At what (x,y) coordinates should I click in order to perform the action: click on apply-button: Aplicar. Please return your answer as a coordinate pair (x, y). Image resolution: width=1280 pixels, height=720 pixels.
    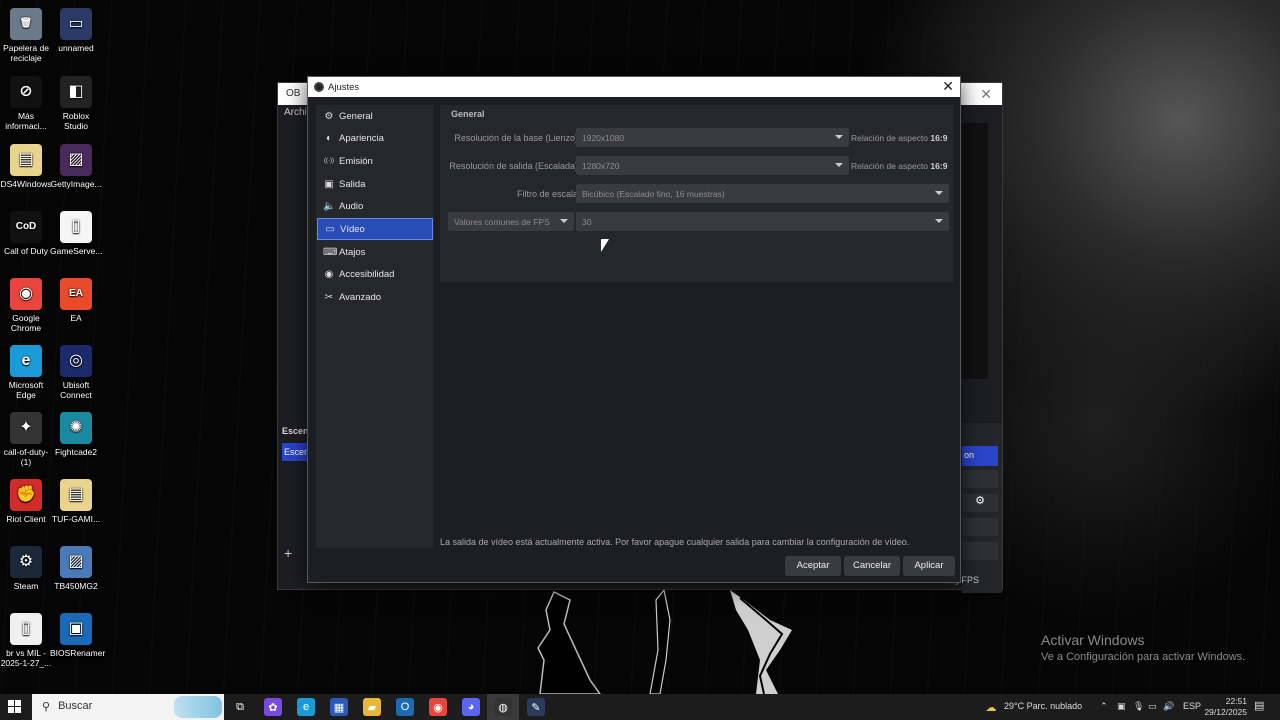
    Looking at the image, I should click on (929, 566).